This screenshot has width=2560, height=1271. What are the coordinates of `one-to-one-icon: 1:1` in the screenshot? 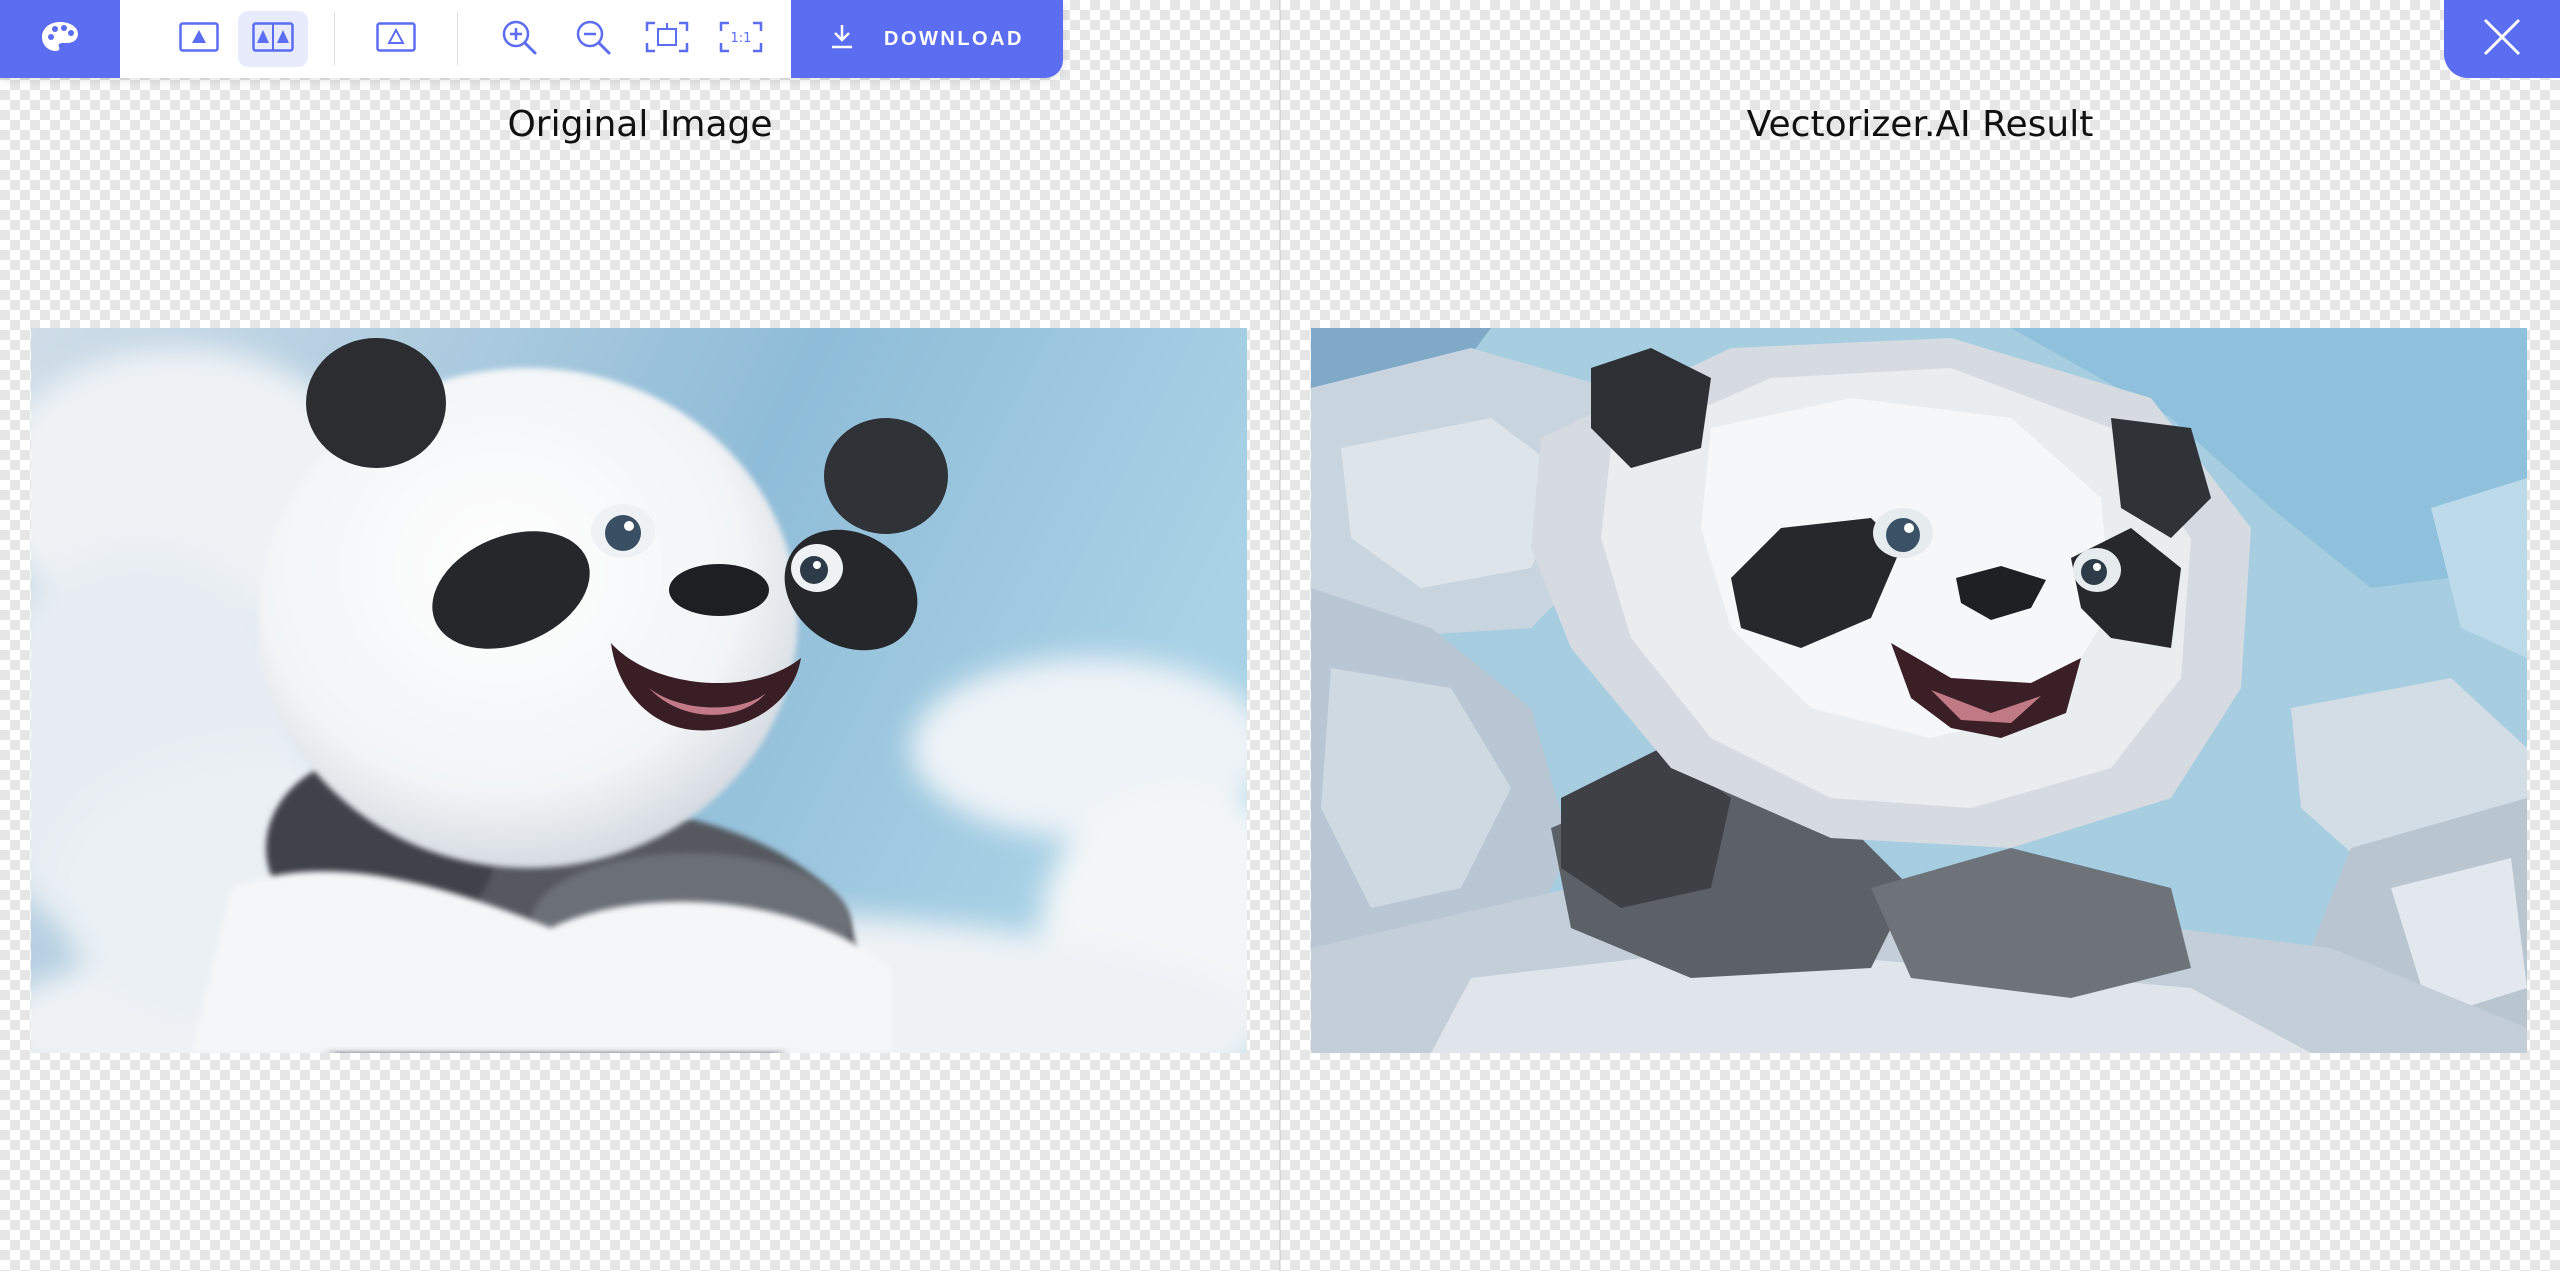 It's located at (741, 39).